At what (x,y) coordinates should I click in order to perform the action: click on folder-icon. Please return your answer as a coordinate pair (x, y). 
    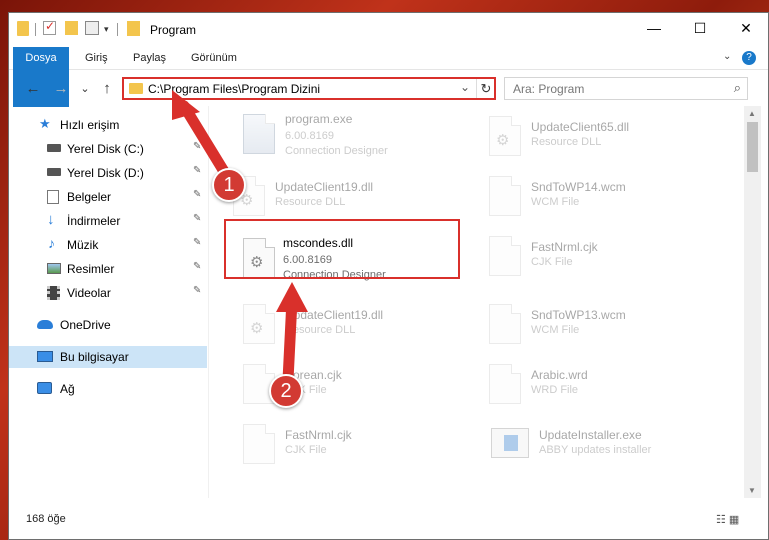
    Looking at the image, I should click on (23, 28).